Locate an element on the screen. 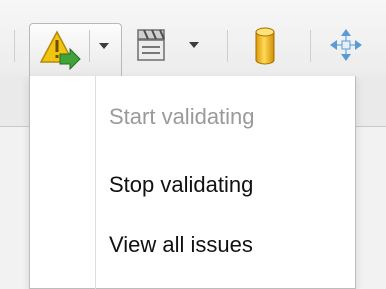 The width and height of the screenshot is (386, 289). warning-triangle-arrow-icon is located at coordinates (61, 49).